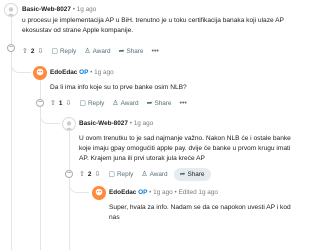 This screenshot has width=320, height=250. I want to click on comment-meta: EdoEdac OP • 1g ago • Edited 1g ago, so click(163, 192).